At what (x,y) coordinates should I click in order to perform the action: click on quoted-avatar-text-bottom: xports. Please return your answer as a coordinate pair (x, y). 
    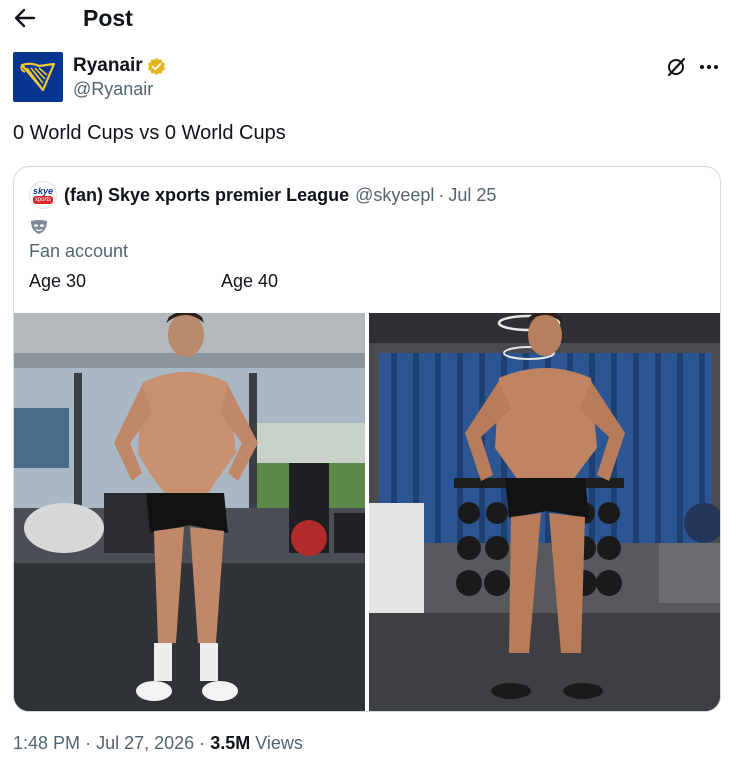
    Looking at the image, I should click on (43, 199).